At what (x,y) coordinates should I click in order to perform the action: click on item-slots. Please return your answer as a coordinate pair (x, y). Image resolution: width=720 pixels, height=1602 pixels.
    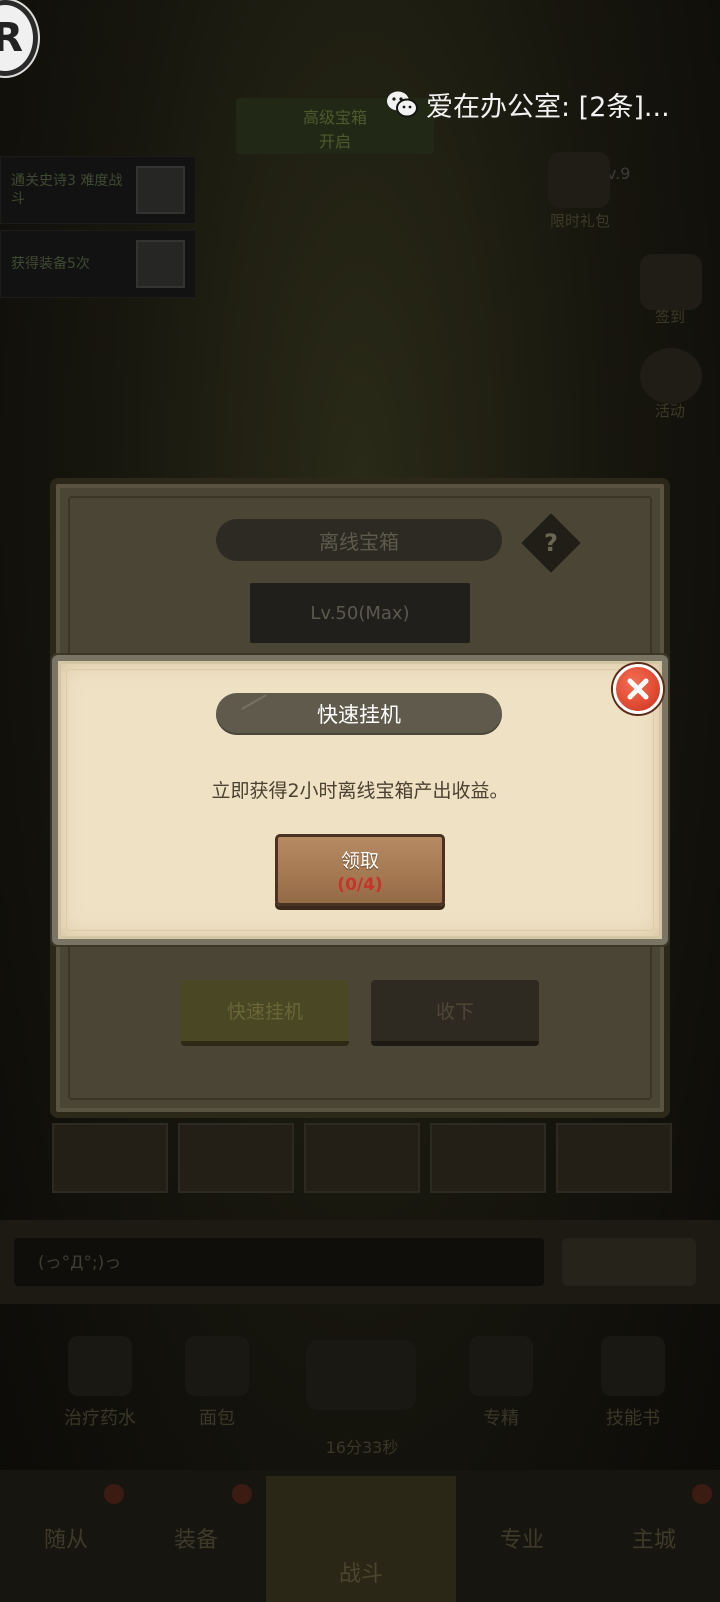
    Looking at the image, I should click on (362, 1158).